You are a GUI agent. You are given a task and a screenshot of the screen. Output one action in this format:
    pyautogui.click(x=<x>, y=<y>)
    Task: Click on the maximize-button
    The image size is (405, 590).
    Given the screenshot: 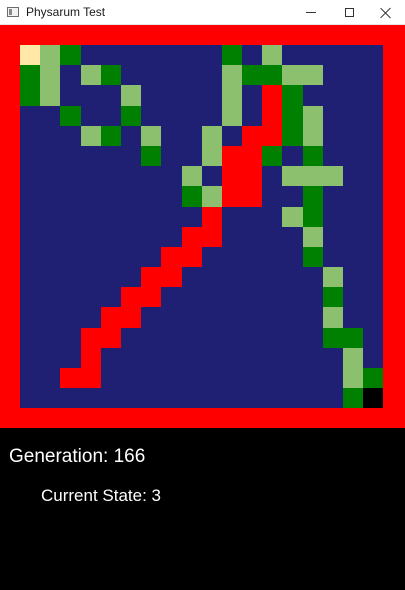 What is the action you would take?
    pyautogui.click(x=349, y=12)
    